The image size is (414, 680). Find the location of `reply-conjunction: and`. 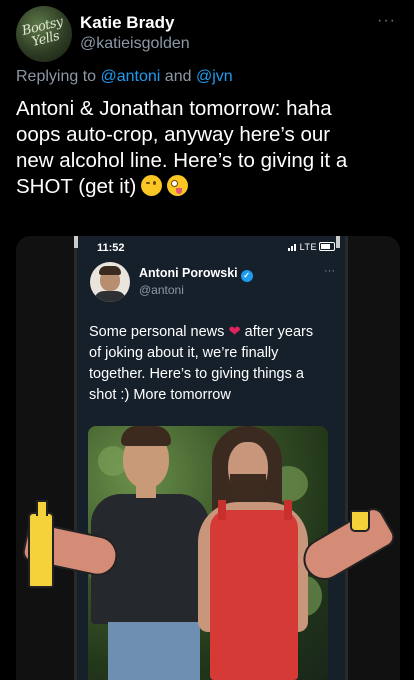

reply-conjunction: and is located at coordinates (178, 76).